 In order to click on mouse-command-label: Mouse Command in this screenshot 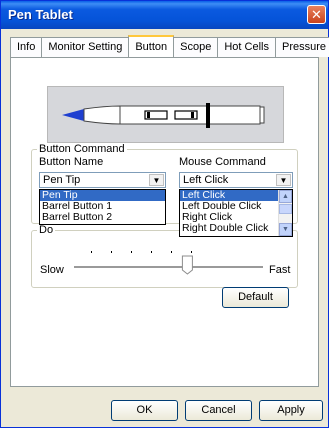, I will do `click(222, 162)`.